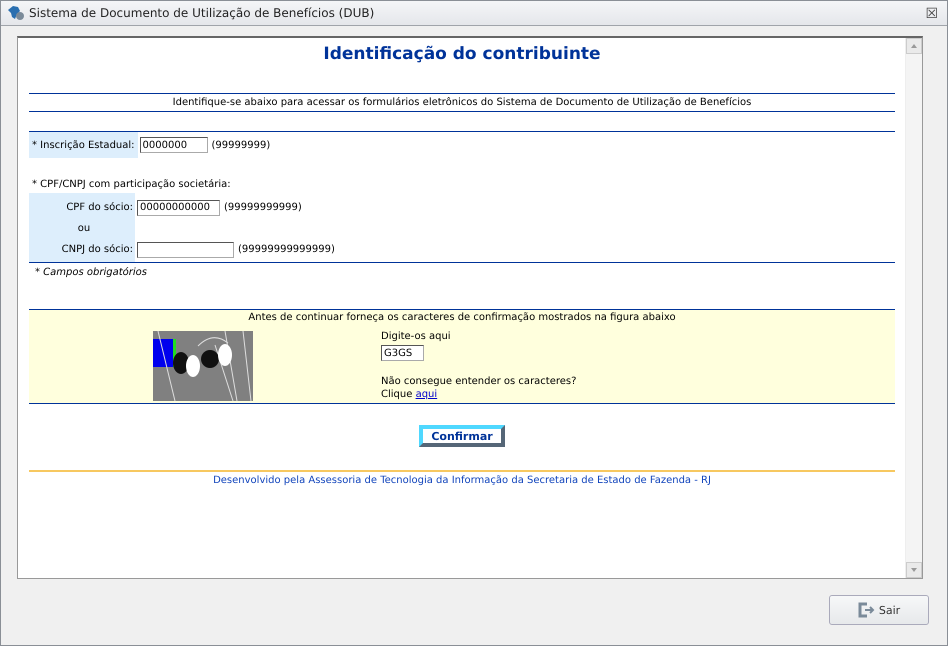 Image resolution: width=948 pixels, height=646 pixels. I want to click on group-label: * CPF/CNPJ com participação societária:, so click(131, 185).